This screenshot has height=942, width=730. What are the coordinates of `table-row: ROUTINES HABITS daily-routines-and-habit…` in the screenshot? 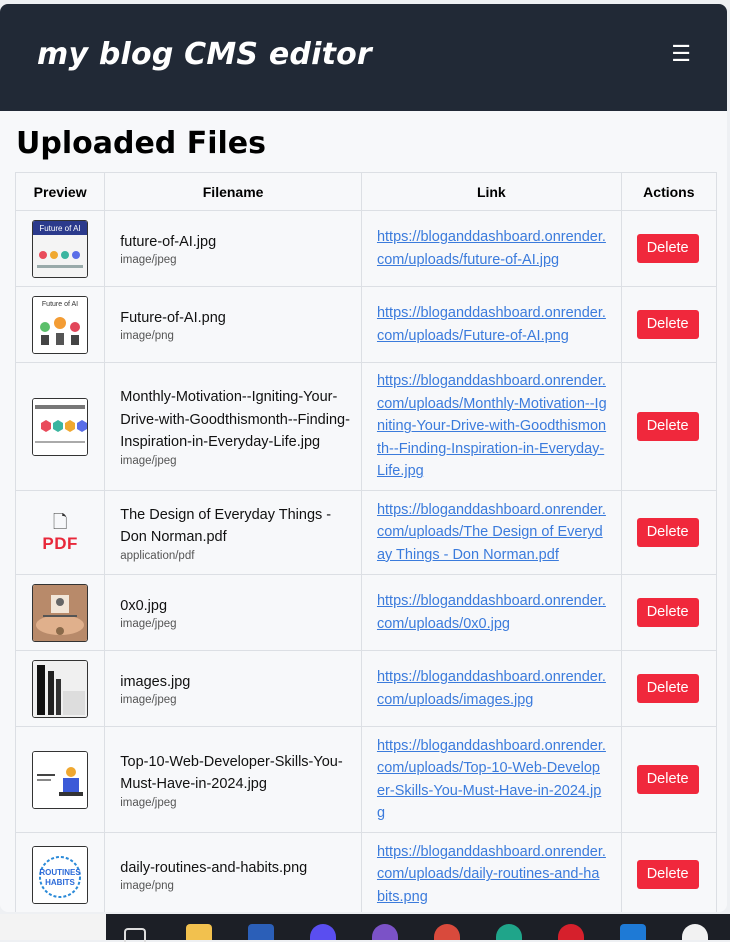 It's located at (366, 872).